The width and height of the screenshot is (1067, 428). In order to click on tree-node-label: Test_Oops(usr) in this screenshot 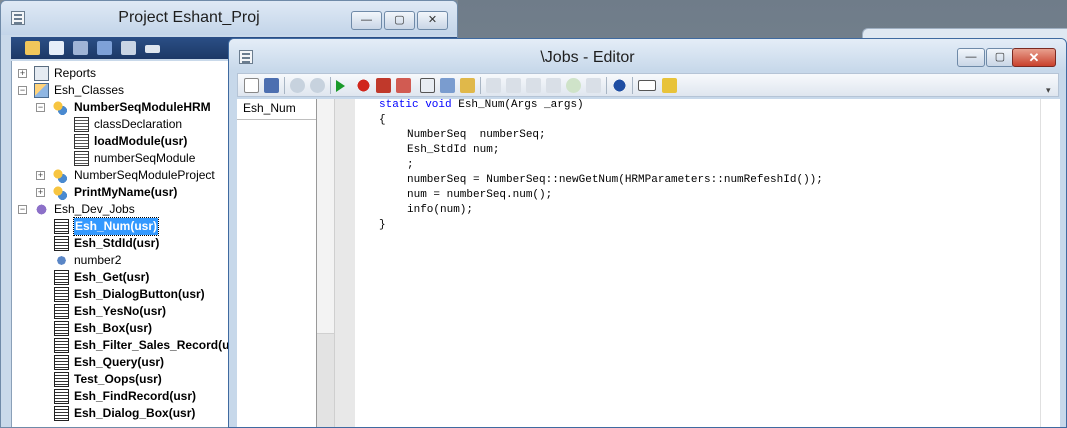, I will do `click(118, 379)`.